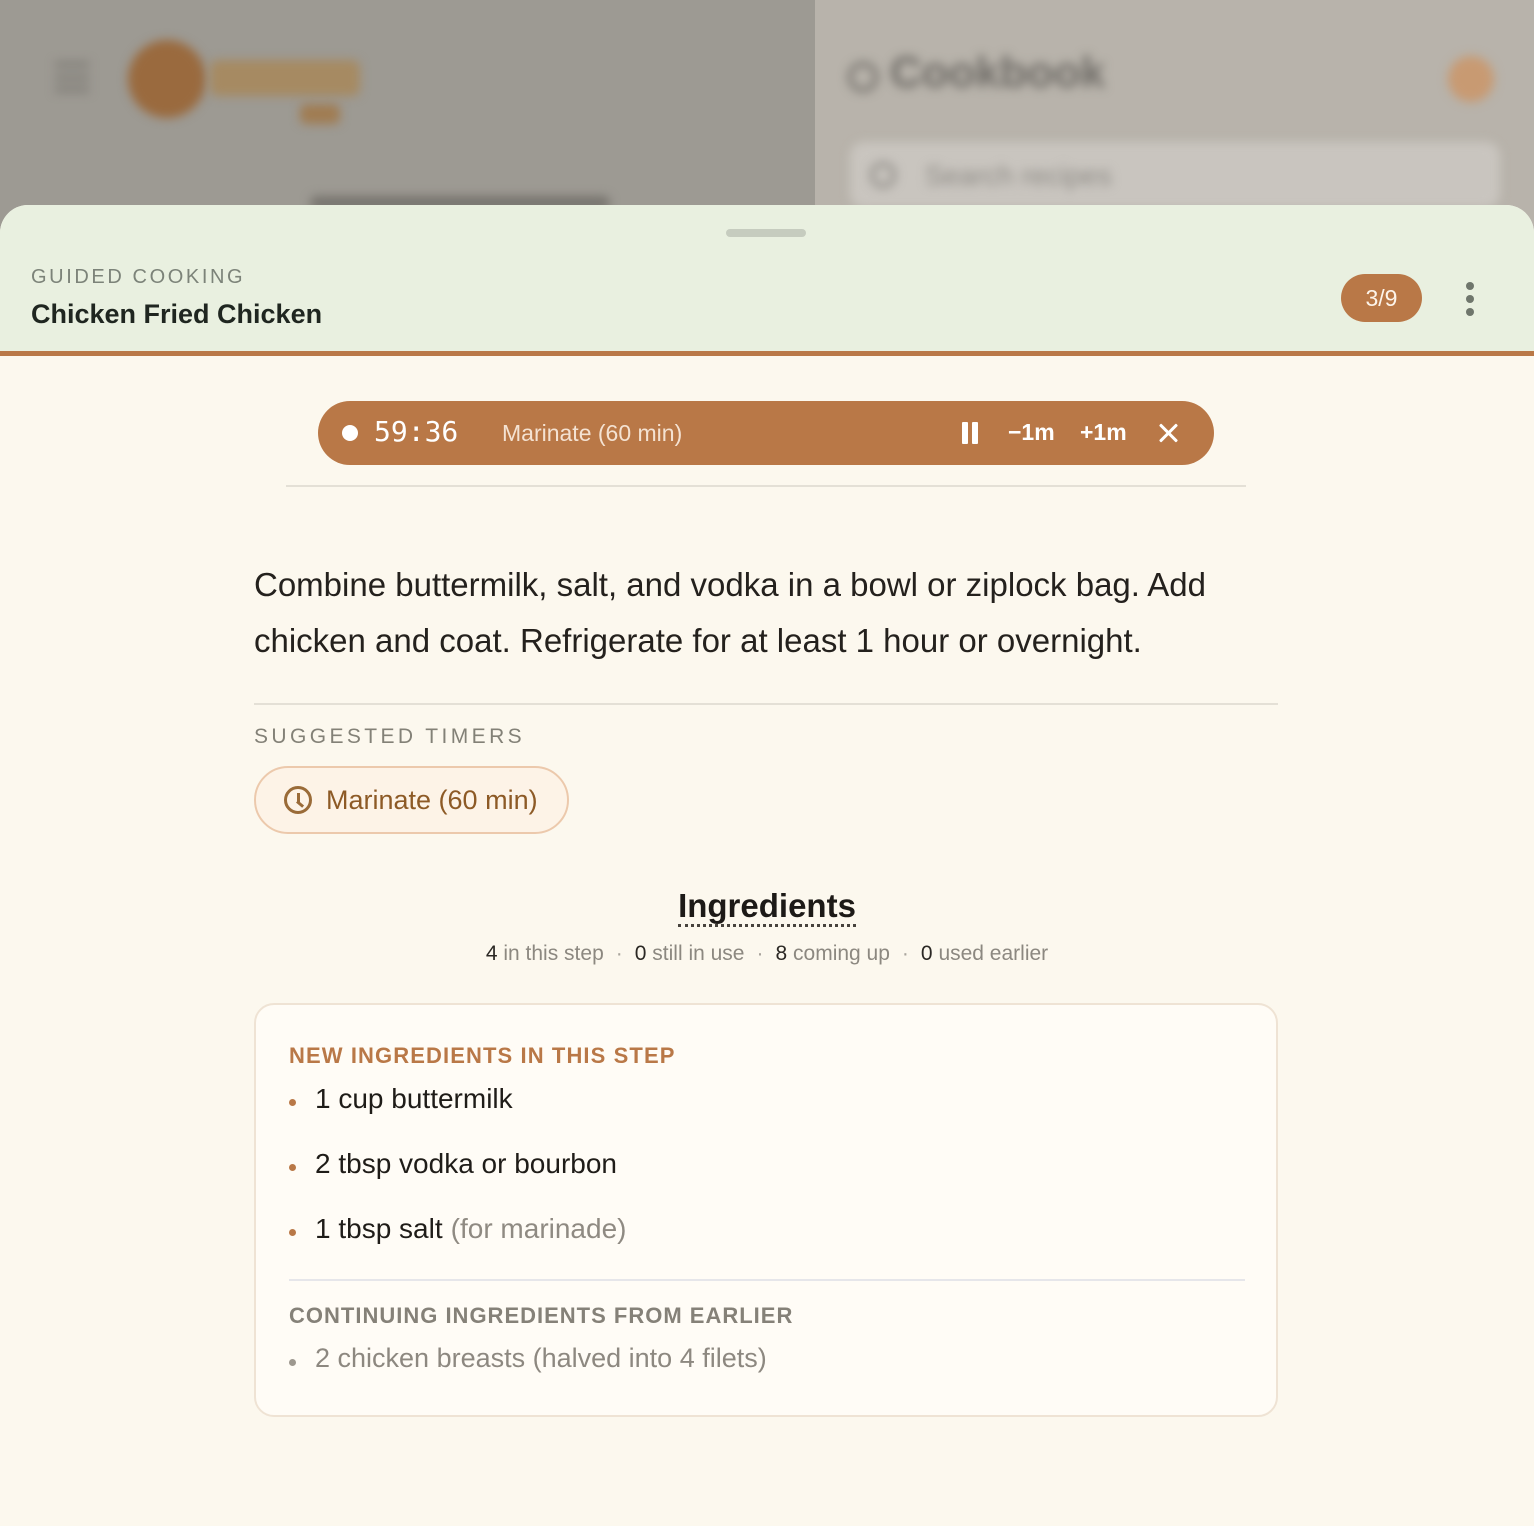 The image size is (1534, 1526). I want to click on stat-label: still in use, so click(698, 953).